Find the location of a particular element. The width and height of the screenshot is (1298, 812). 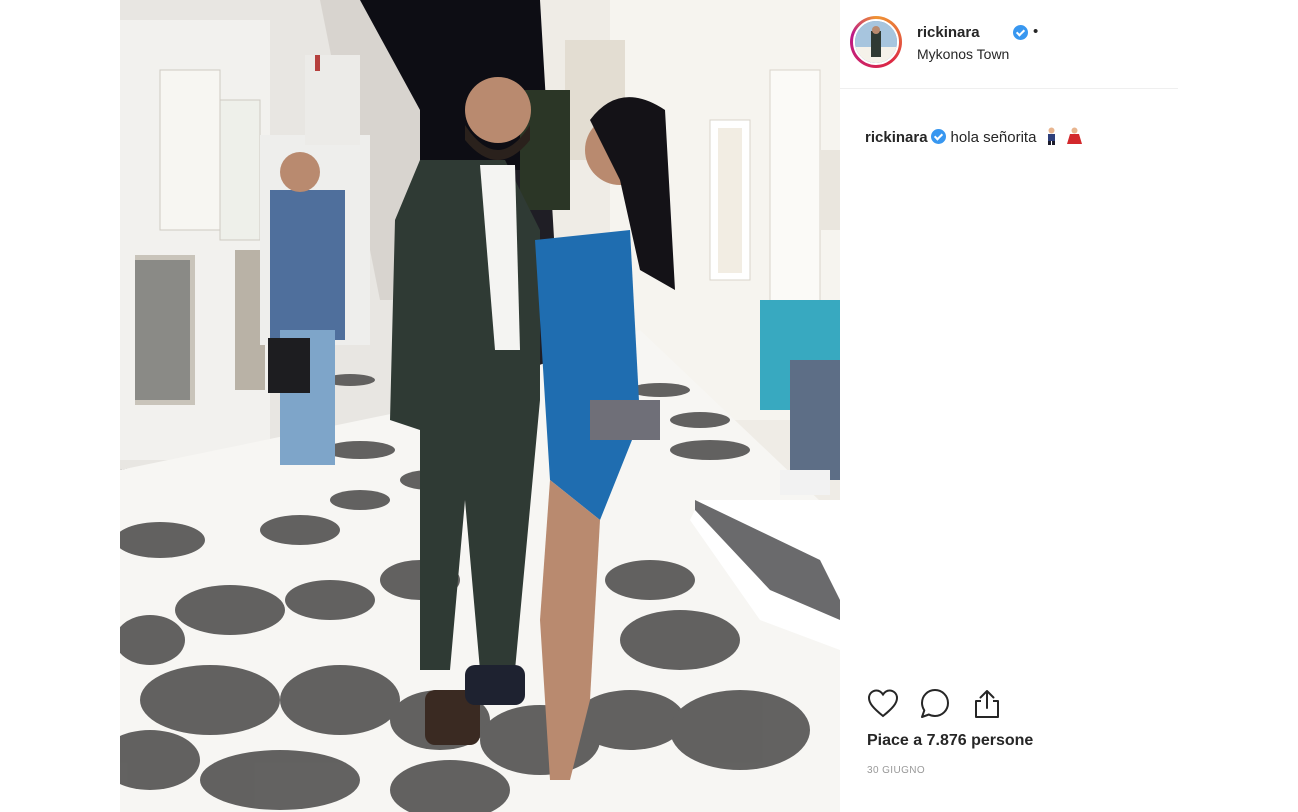

verified-badge-icon is located at coordinates (1020, 32).